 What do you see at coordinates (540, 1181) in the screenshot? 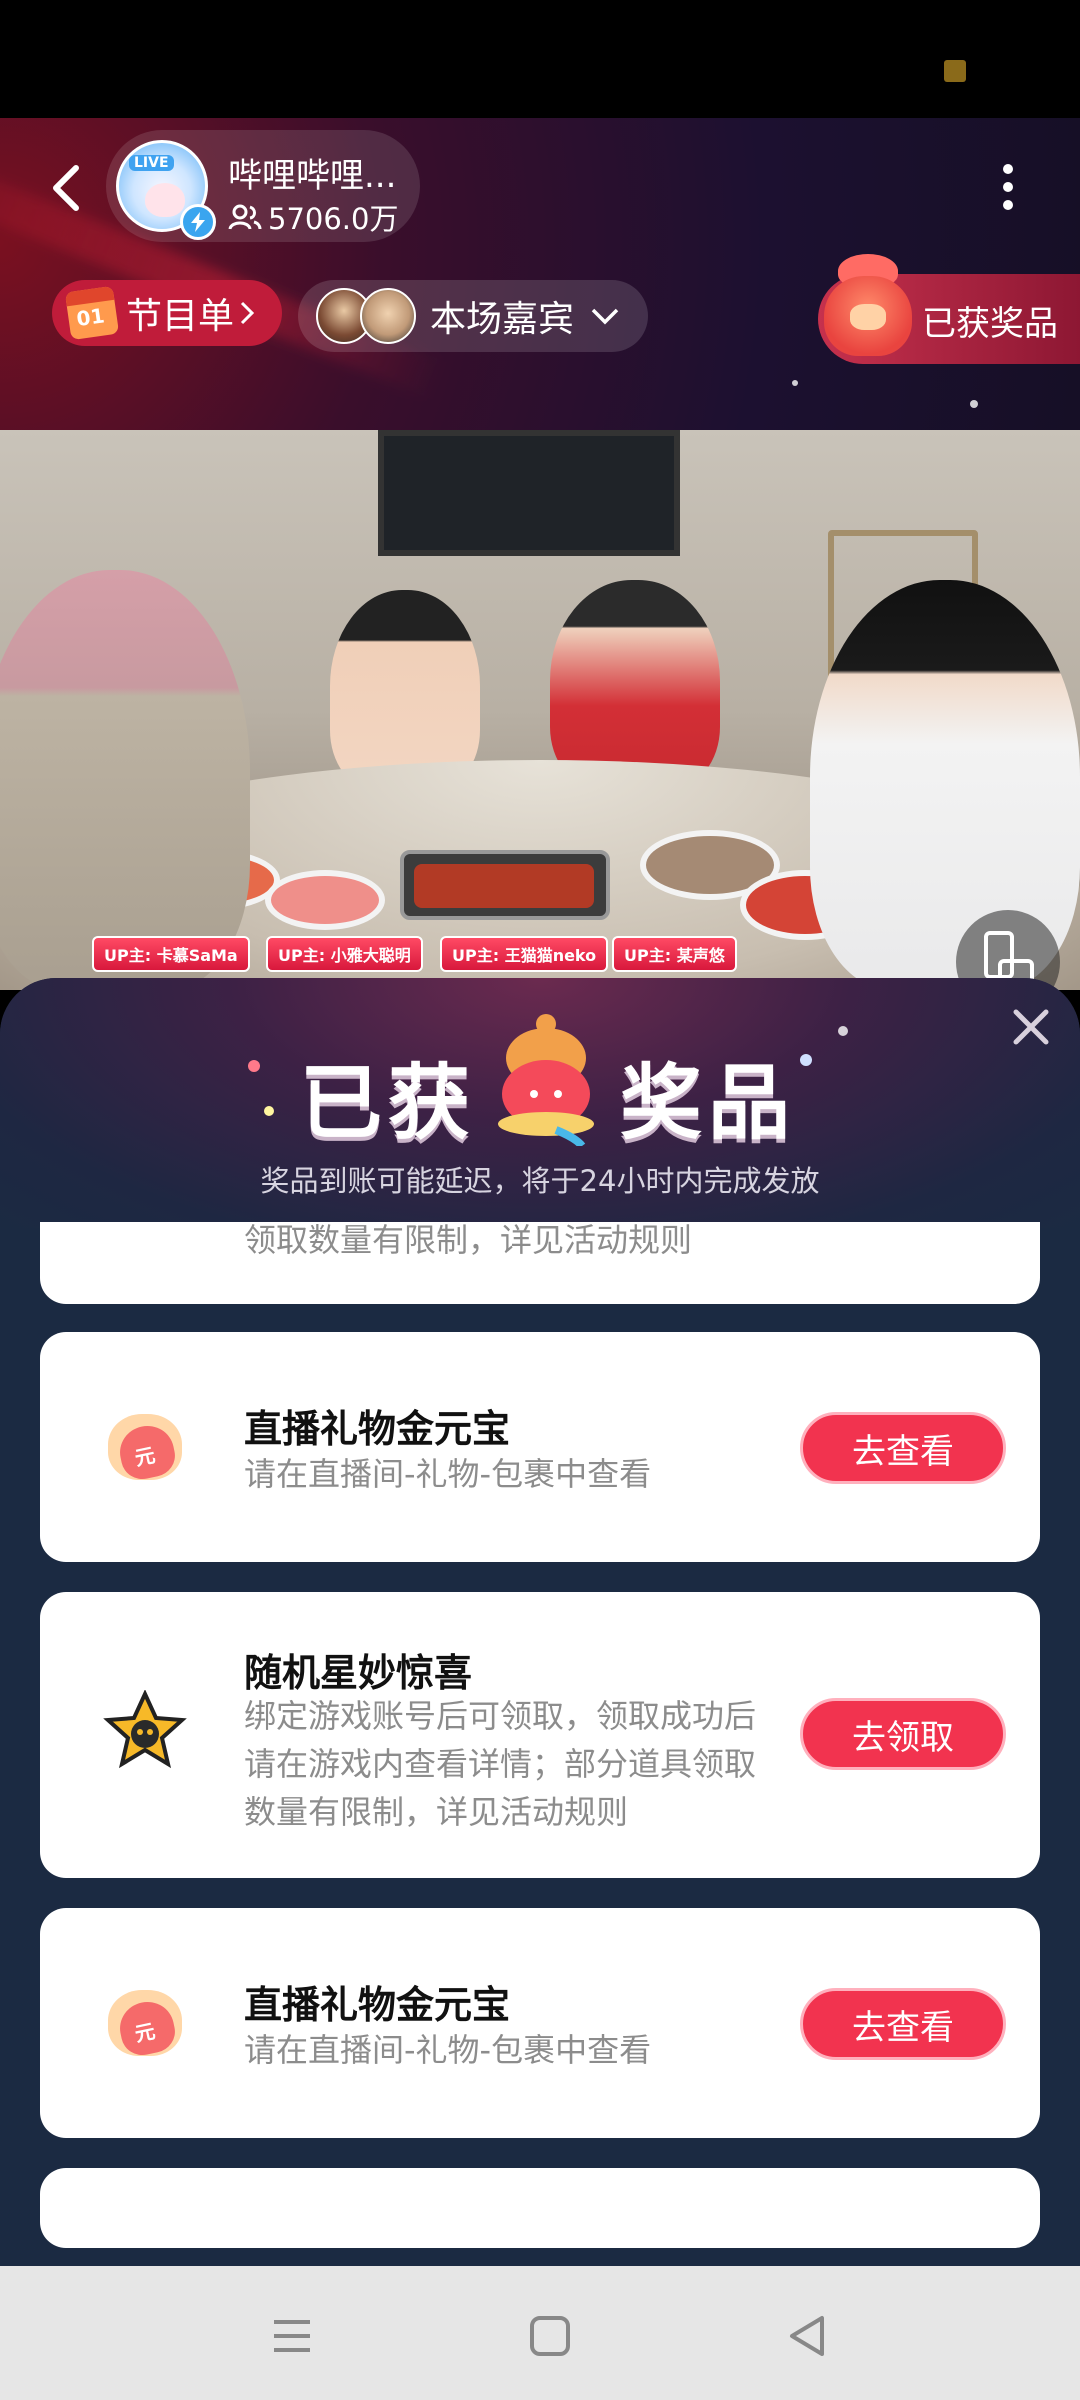
I see `panel-subtitle: 奖品到账可能延迟，将于24小时内完成发放` at bounding box center [540, 1181].